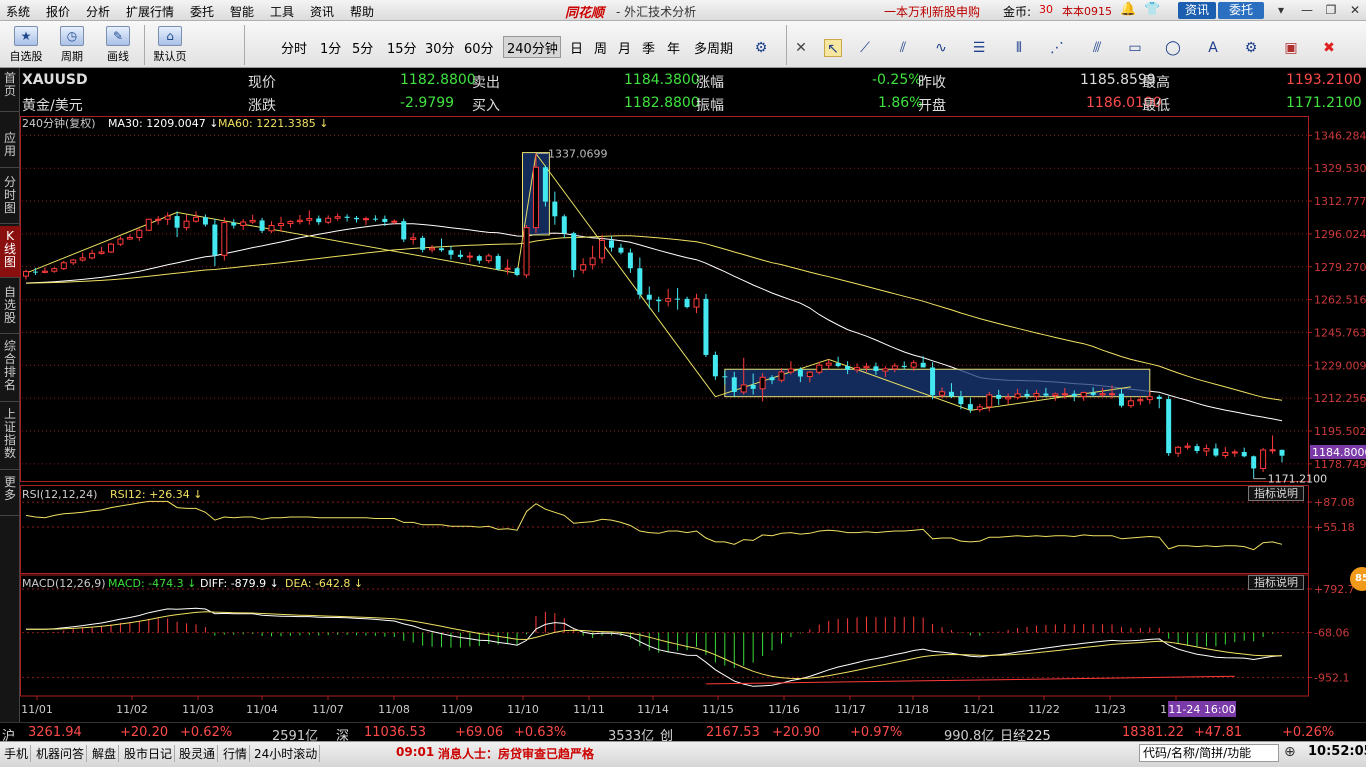 Image resolution: width=1366 pixels, height=767 pixels. I want to click on dropdown-icon: ▾, so click(1281, 10).